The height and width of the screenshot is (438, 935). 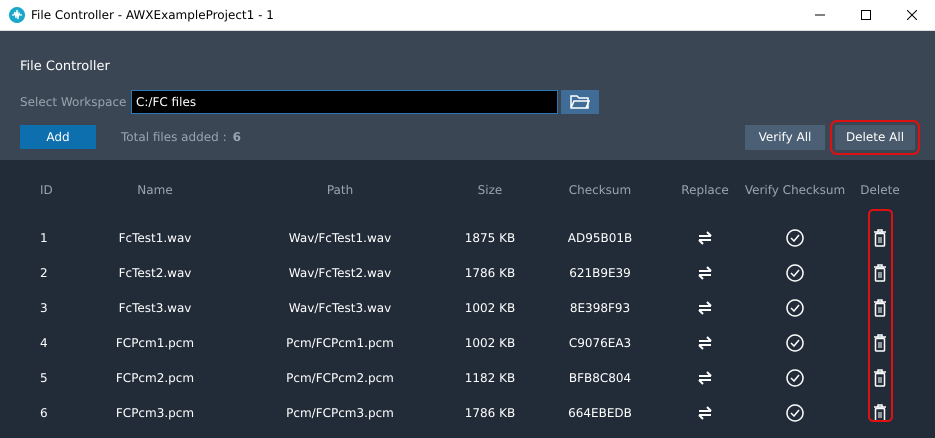 I want to click on table-cell-text: FcTest2.wav, so click(x=155, y=273).